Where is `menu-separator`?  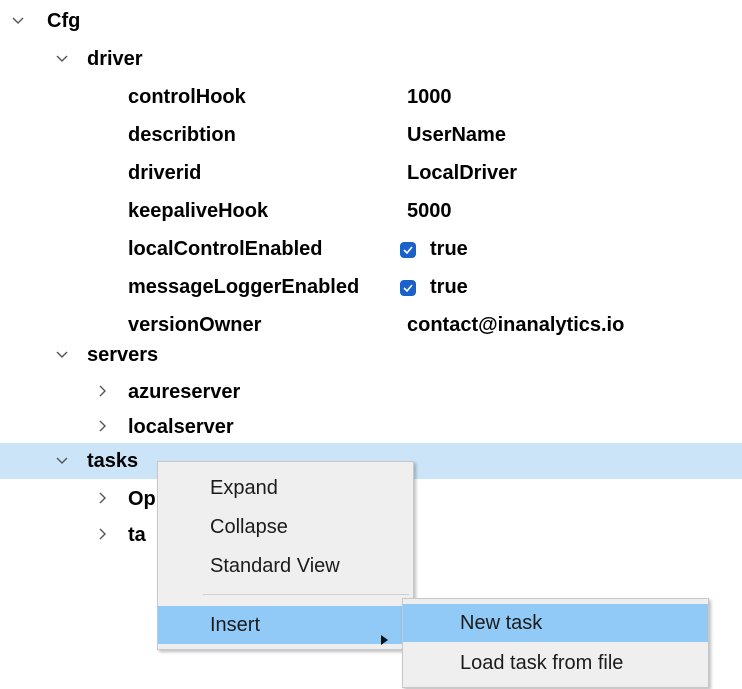 menu-separator is located at coordinates (306, 594).